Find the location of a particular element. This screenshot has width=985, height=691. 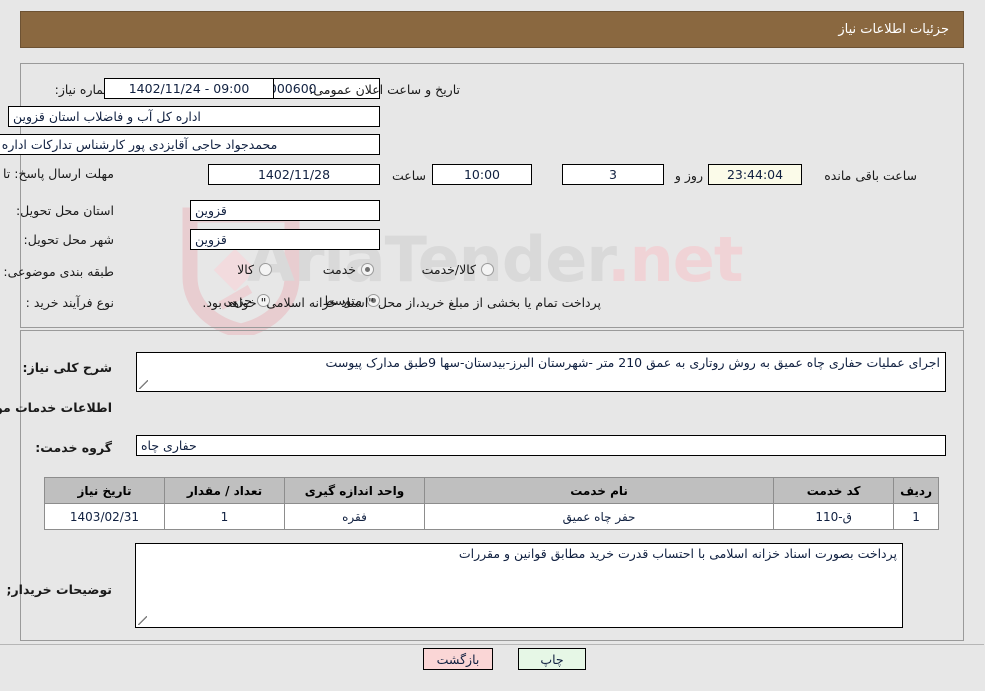

service-group-value: حفاری چاه is located at coordinates (542, 445).